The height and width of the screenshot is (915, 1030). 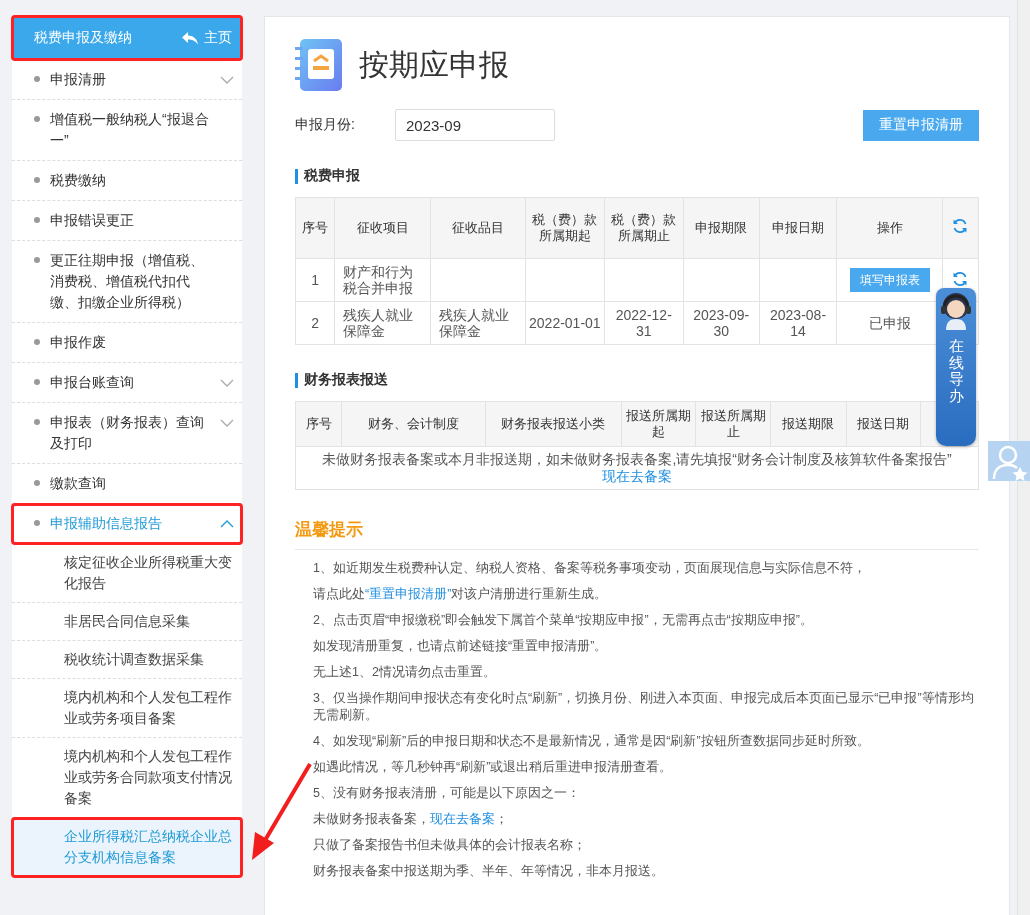 What do you see at coordinates (808, 423) in the screenshot?
I see `column-header: 报送期限` at bounding box center [808, 423].